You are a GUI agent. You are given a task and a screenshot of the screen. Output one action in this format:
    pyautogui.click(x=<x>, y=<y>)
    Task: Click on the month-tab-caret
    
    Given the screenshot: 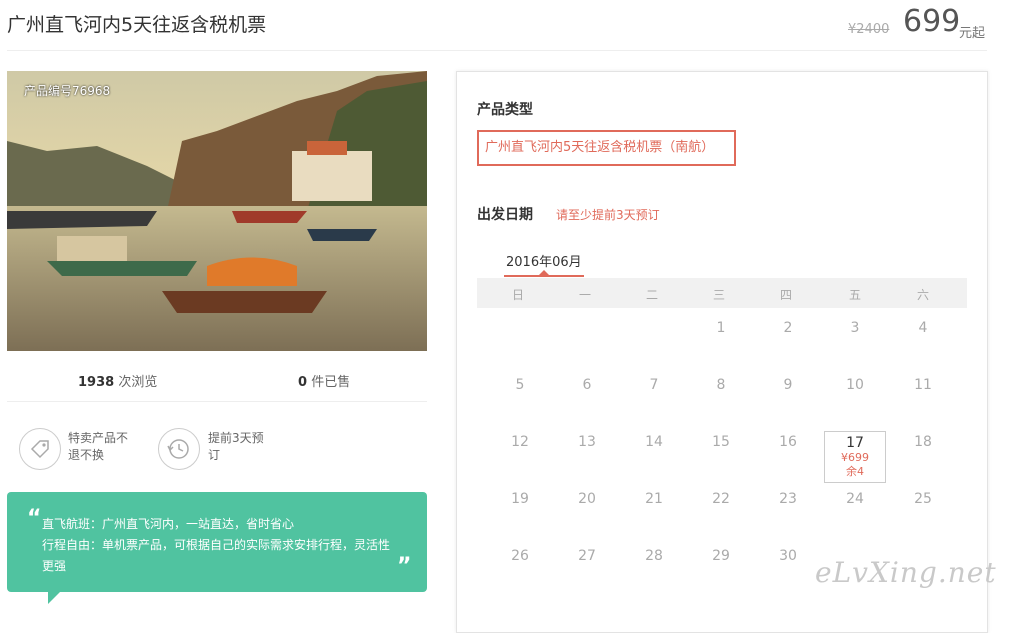 What is the action you would take?
    pyautogui.click(x=544, y=272)
    